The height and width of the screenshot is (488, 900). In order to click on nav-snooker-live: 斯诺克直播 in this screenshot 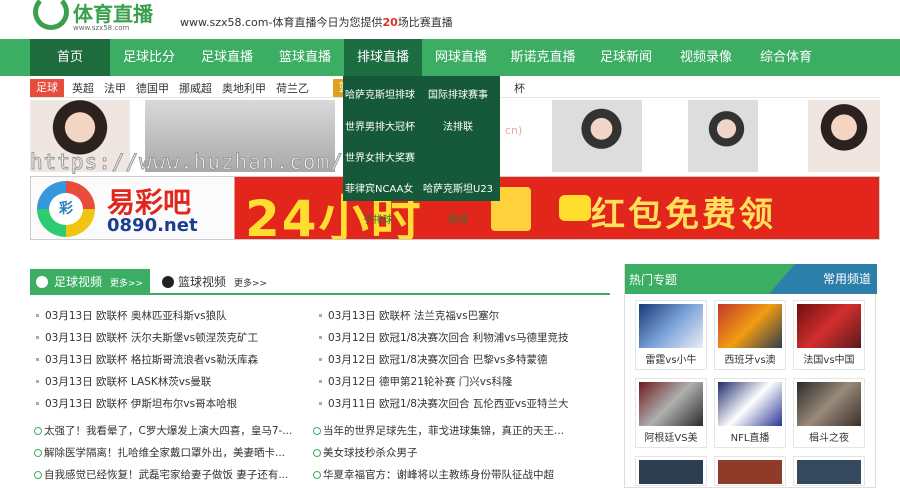, I will do `click(543, 57)`.